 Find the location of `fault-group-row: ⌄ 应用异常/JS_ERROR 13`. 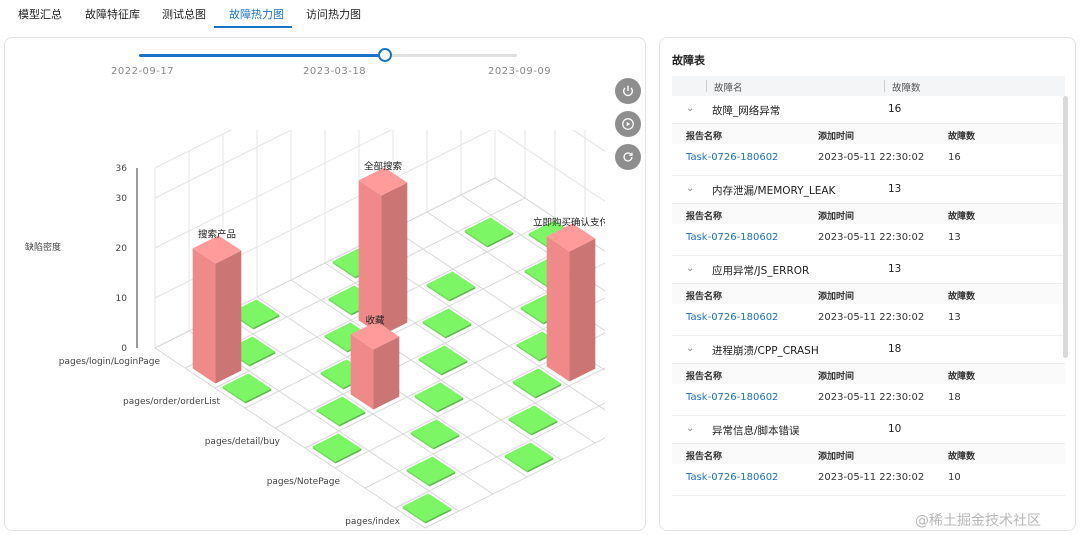

fault-group-row: ⌄ 应用异常/JS_ERROR 13 is located at coordinates (868, 270).